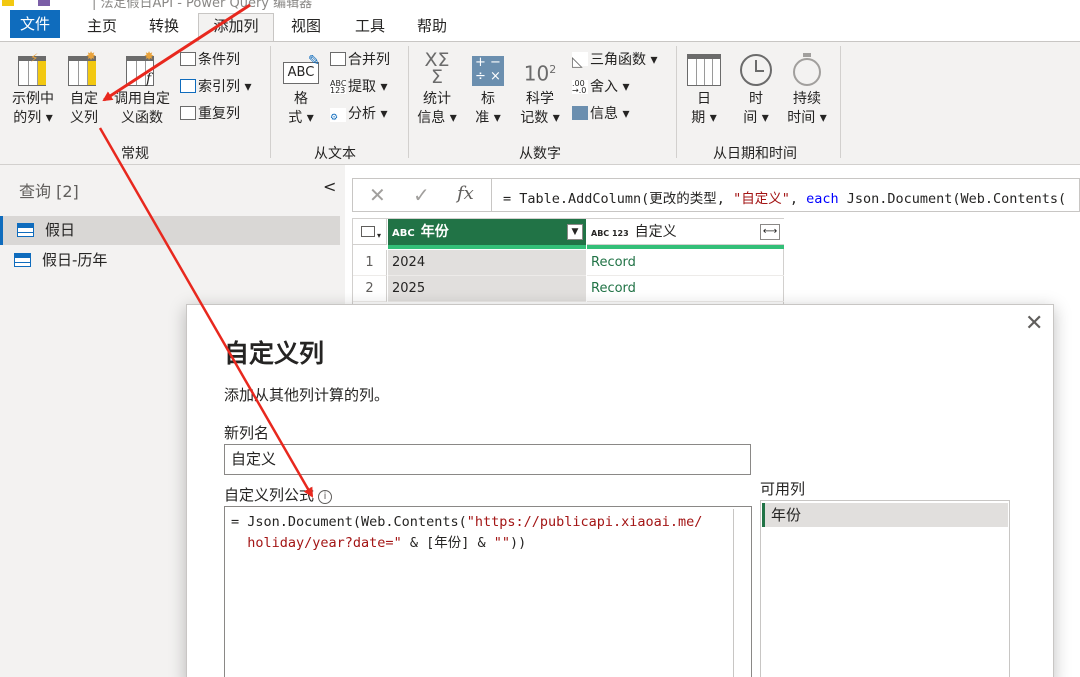 The width and height of the screenshot is (1080, 677). I want to click on tab-view: 视图, so click(306, 27).